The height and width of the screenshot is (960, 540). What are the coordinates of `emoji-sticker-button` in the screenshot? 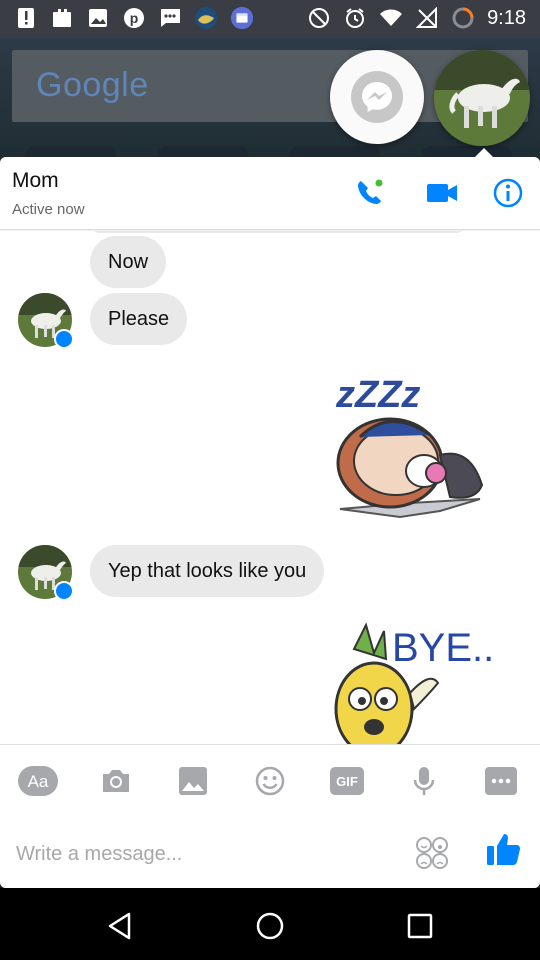 It's located at (270, 781).